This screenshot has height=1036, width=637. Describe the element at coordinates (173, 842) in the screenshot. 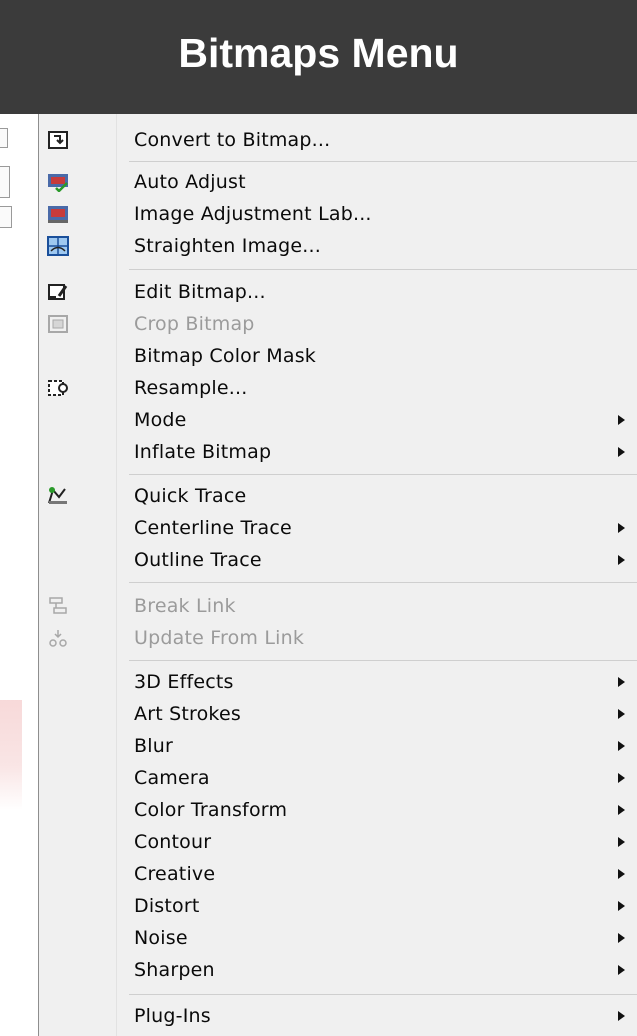

I see `menu-item-label: Contour` at that location.